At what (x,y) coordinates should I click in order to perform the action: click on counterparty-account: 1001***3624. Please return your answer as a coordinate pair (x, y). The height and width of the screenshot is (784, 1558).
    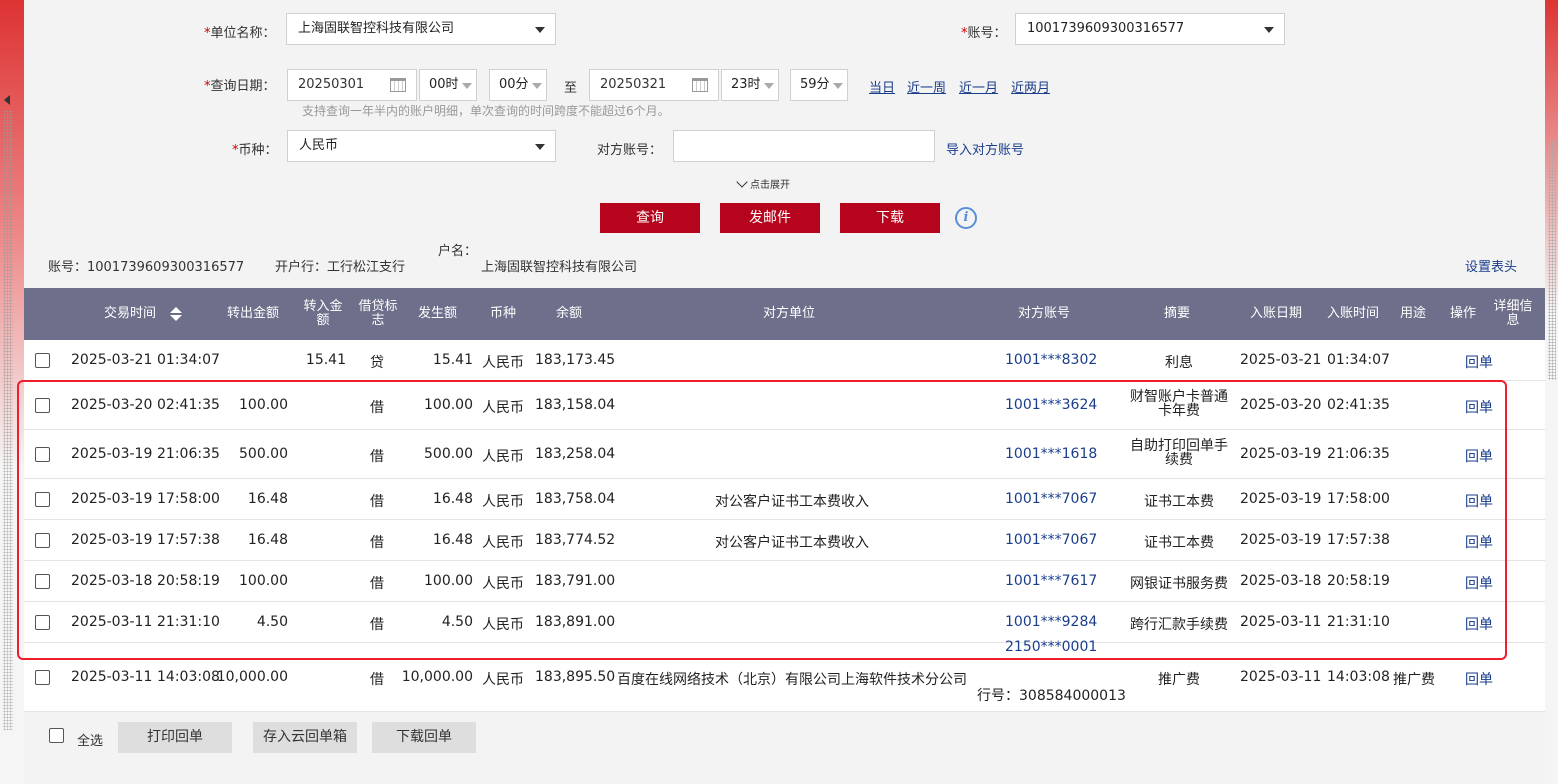
    Looking at the image, I should click on (1051, 405).